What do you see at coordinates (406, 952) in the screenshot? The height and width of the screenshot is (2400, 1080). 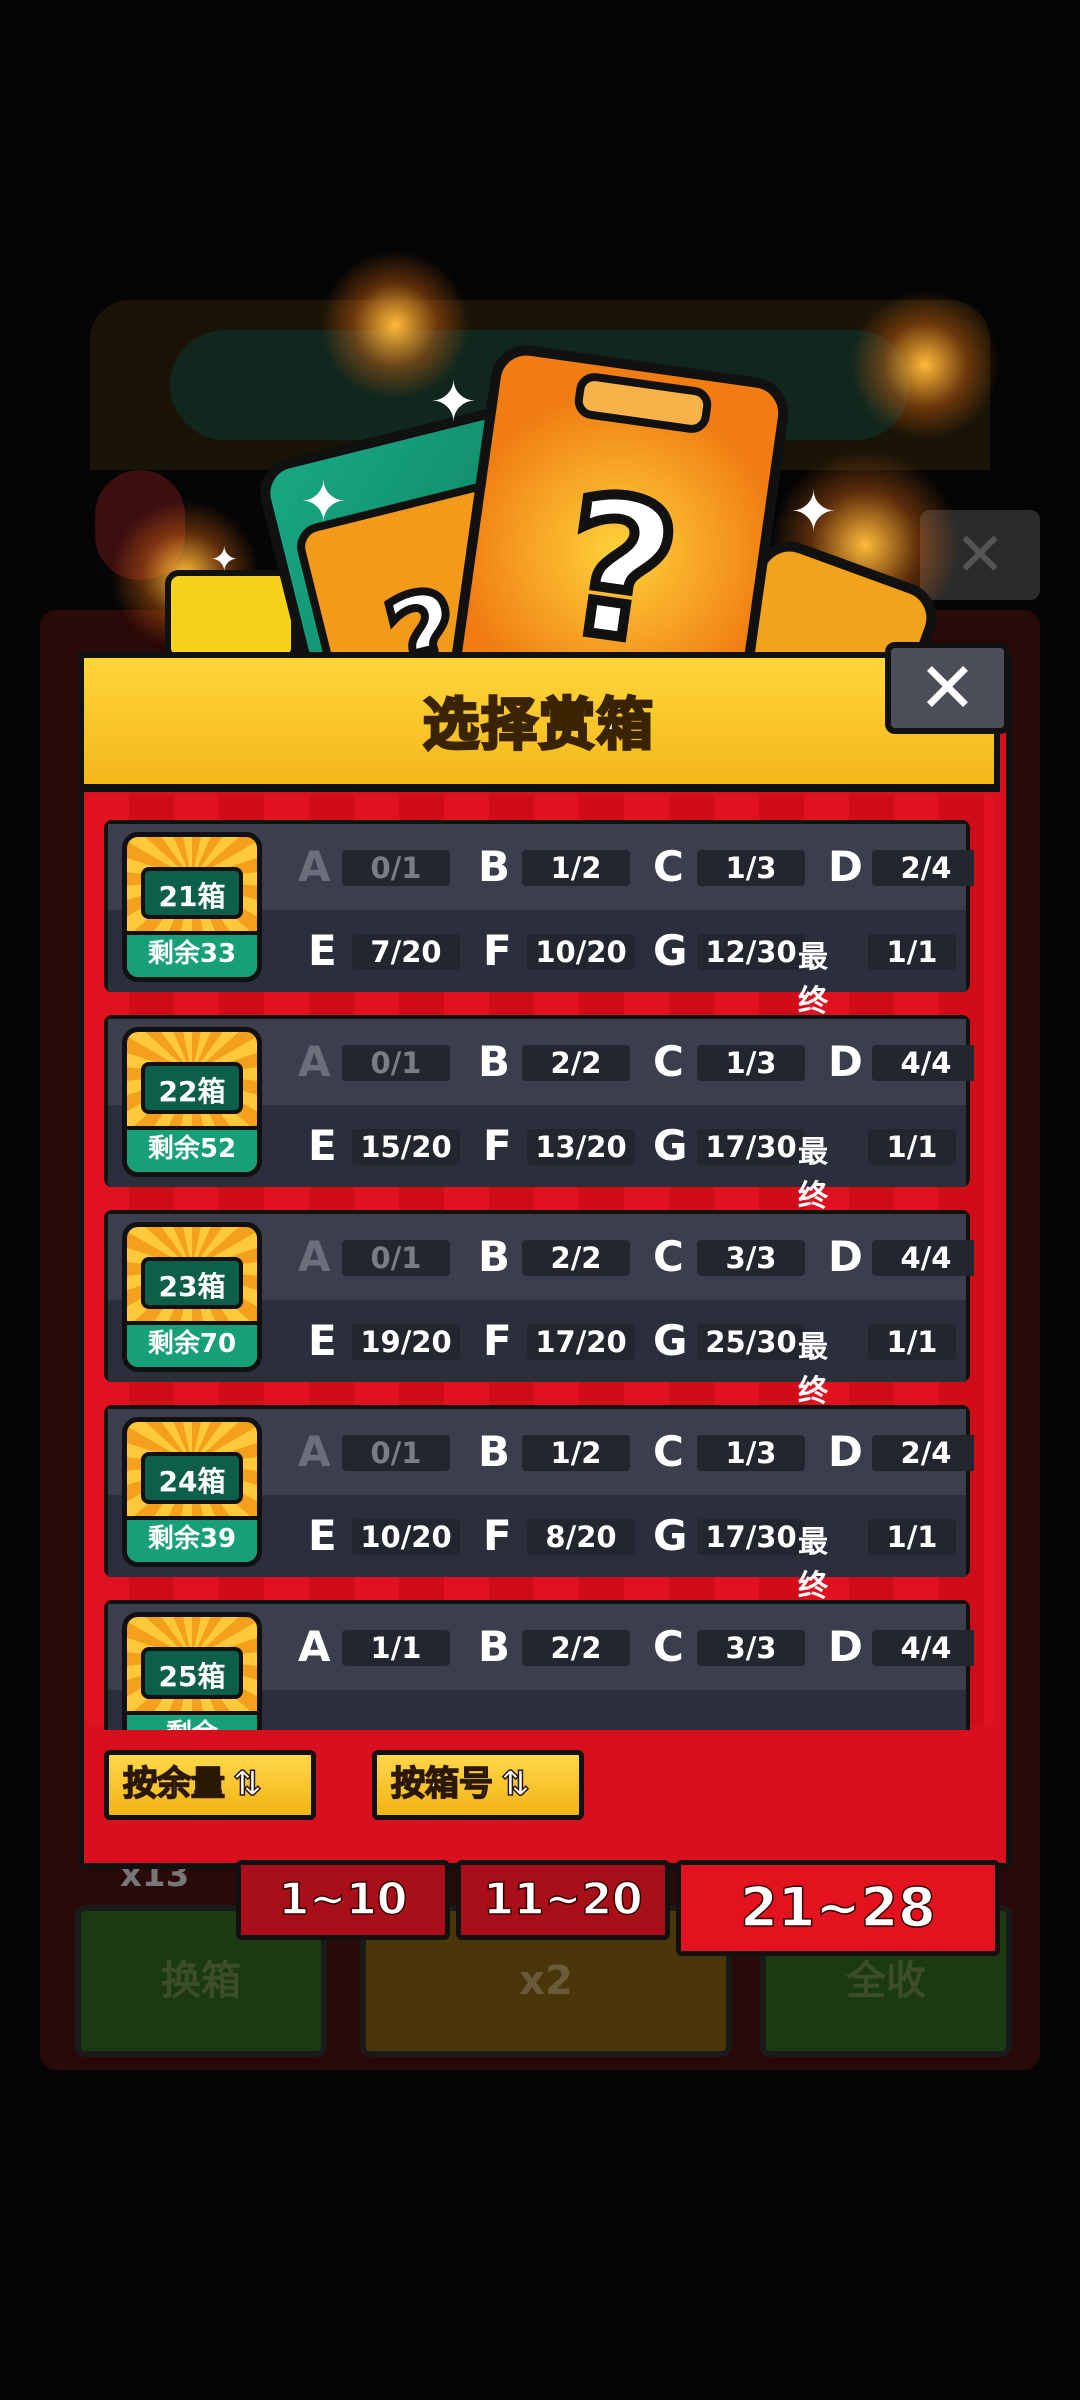 I see `tier-count: 7/20` at bounding box center [406, 952].